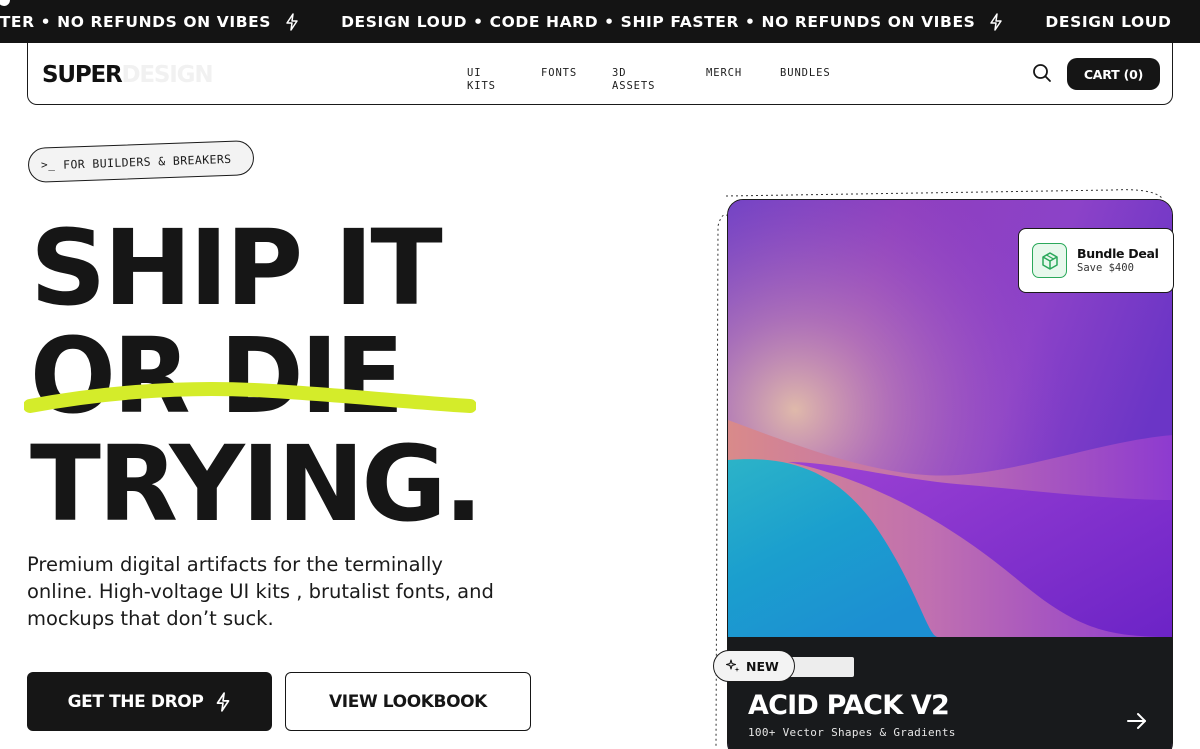 This screenshot has width=1200, height=749. What do you see at coordinates (481, 80) in the screenshot?
I see `nav-link-ui-kits: UI KITS` at bounding box center [481, 80].